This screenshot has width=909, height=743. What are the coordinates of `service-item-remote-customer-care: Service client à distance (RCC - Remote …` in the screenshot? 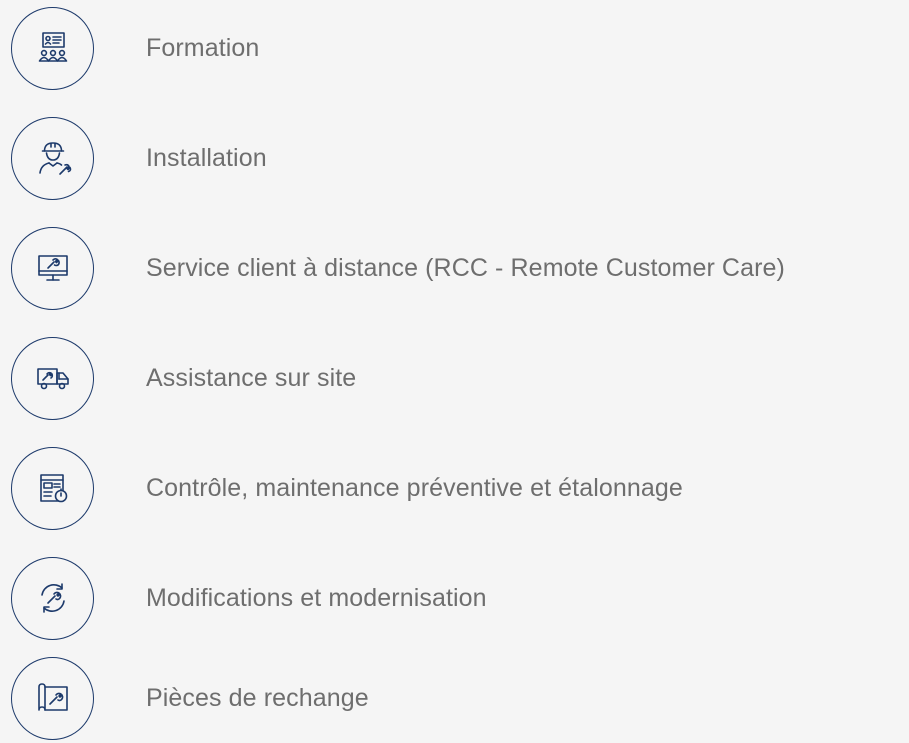 It's located at (398, 268).